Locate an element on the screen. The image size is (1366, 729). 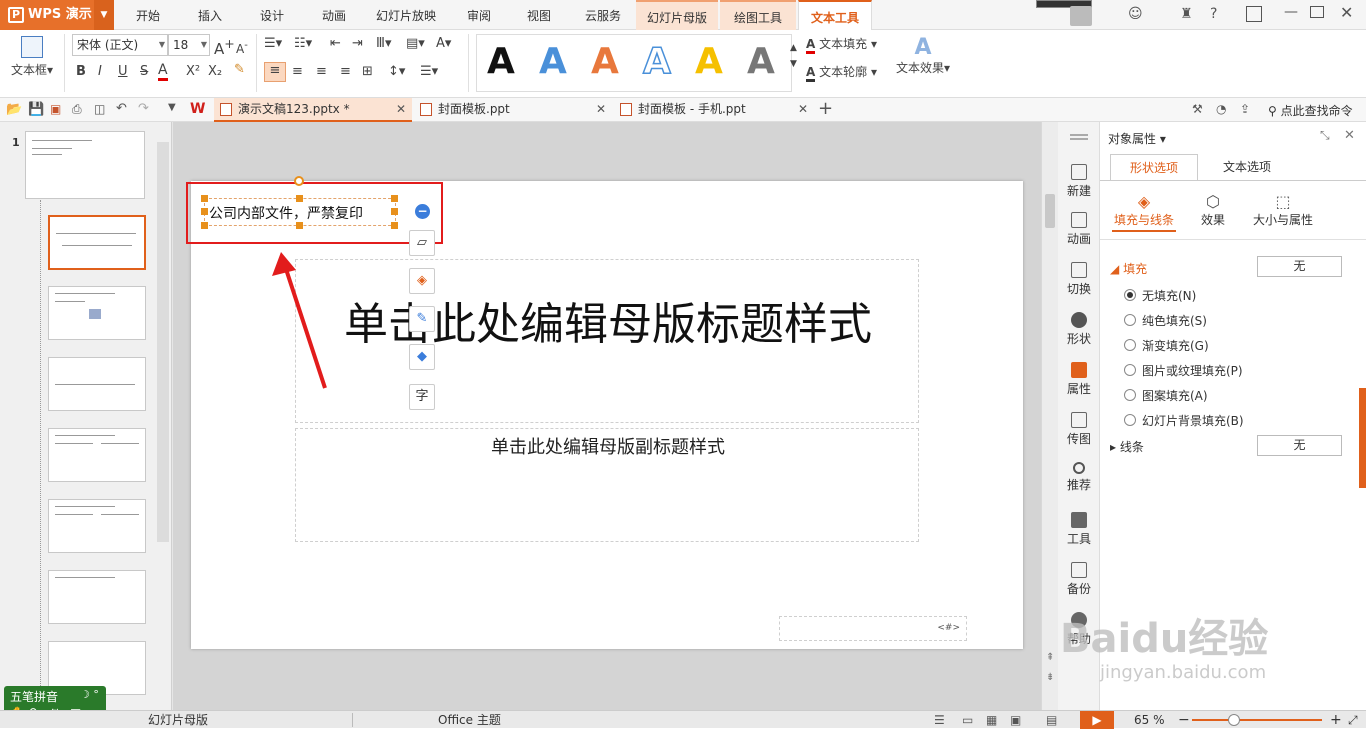
radio-label: 图案填充(A) is located at coordinates (1175, 396).